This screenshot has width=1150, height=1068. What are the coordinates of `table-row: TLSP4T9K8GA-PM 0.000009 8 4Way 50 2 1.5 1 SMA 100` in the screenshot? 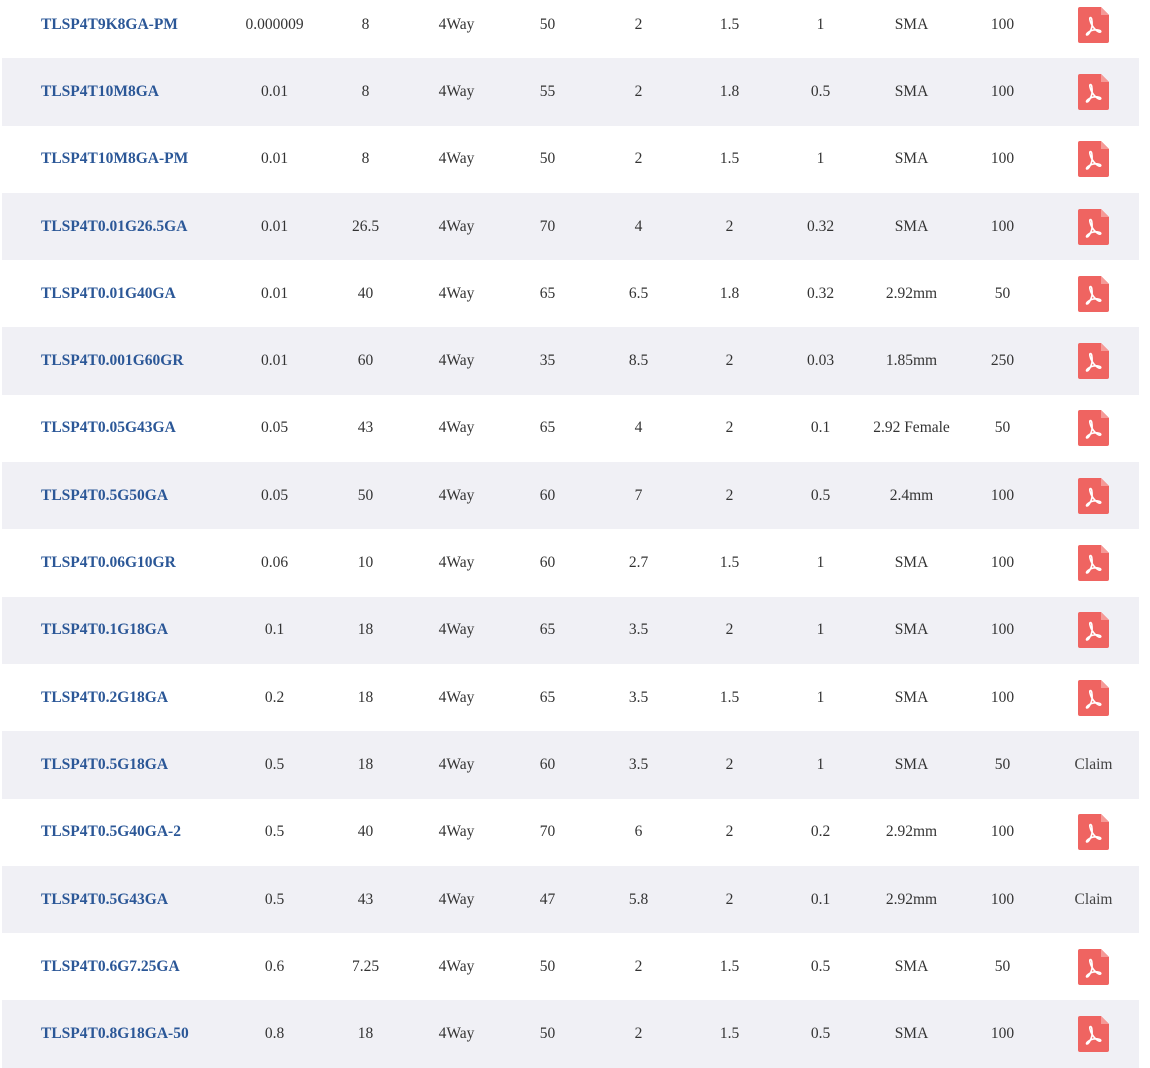 It's located at (570, 29).